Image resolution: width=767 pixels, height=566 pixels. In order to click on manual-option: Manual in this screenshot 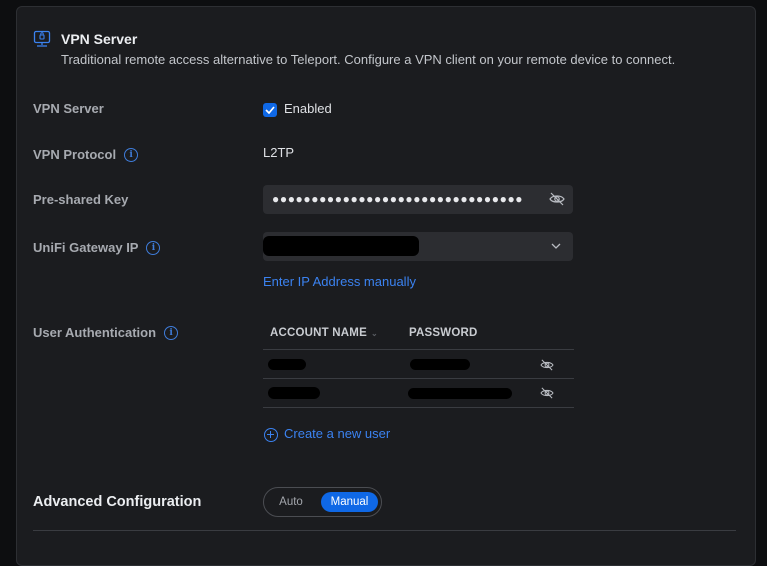, I will do `click(349, 502)`.